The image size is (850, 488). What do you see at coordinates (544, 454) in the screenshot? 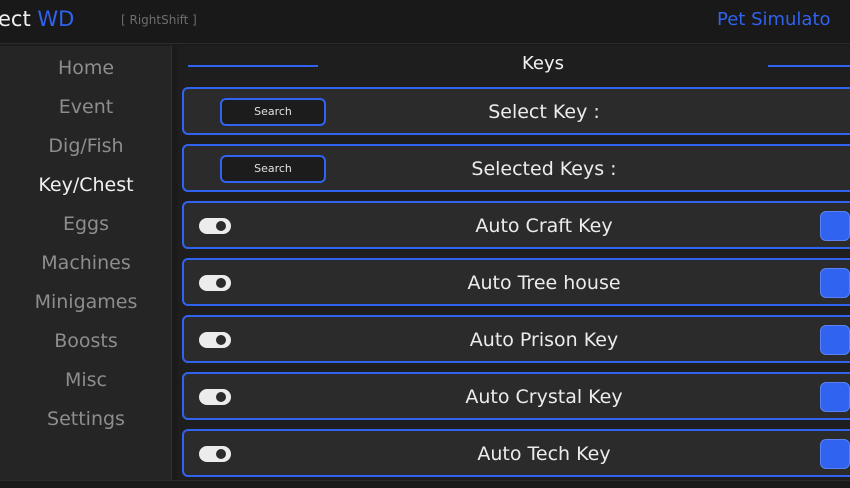
I see `toggle-label: Auto Tech Key` at bounding box center [544, 454].